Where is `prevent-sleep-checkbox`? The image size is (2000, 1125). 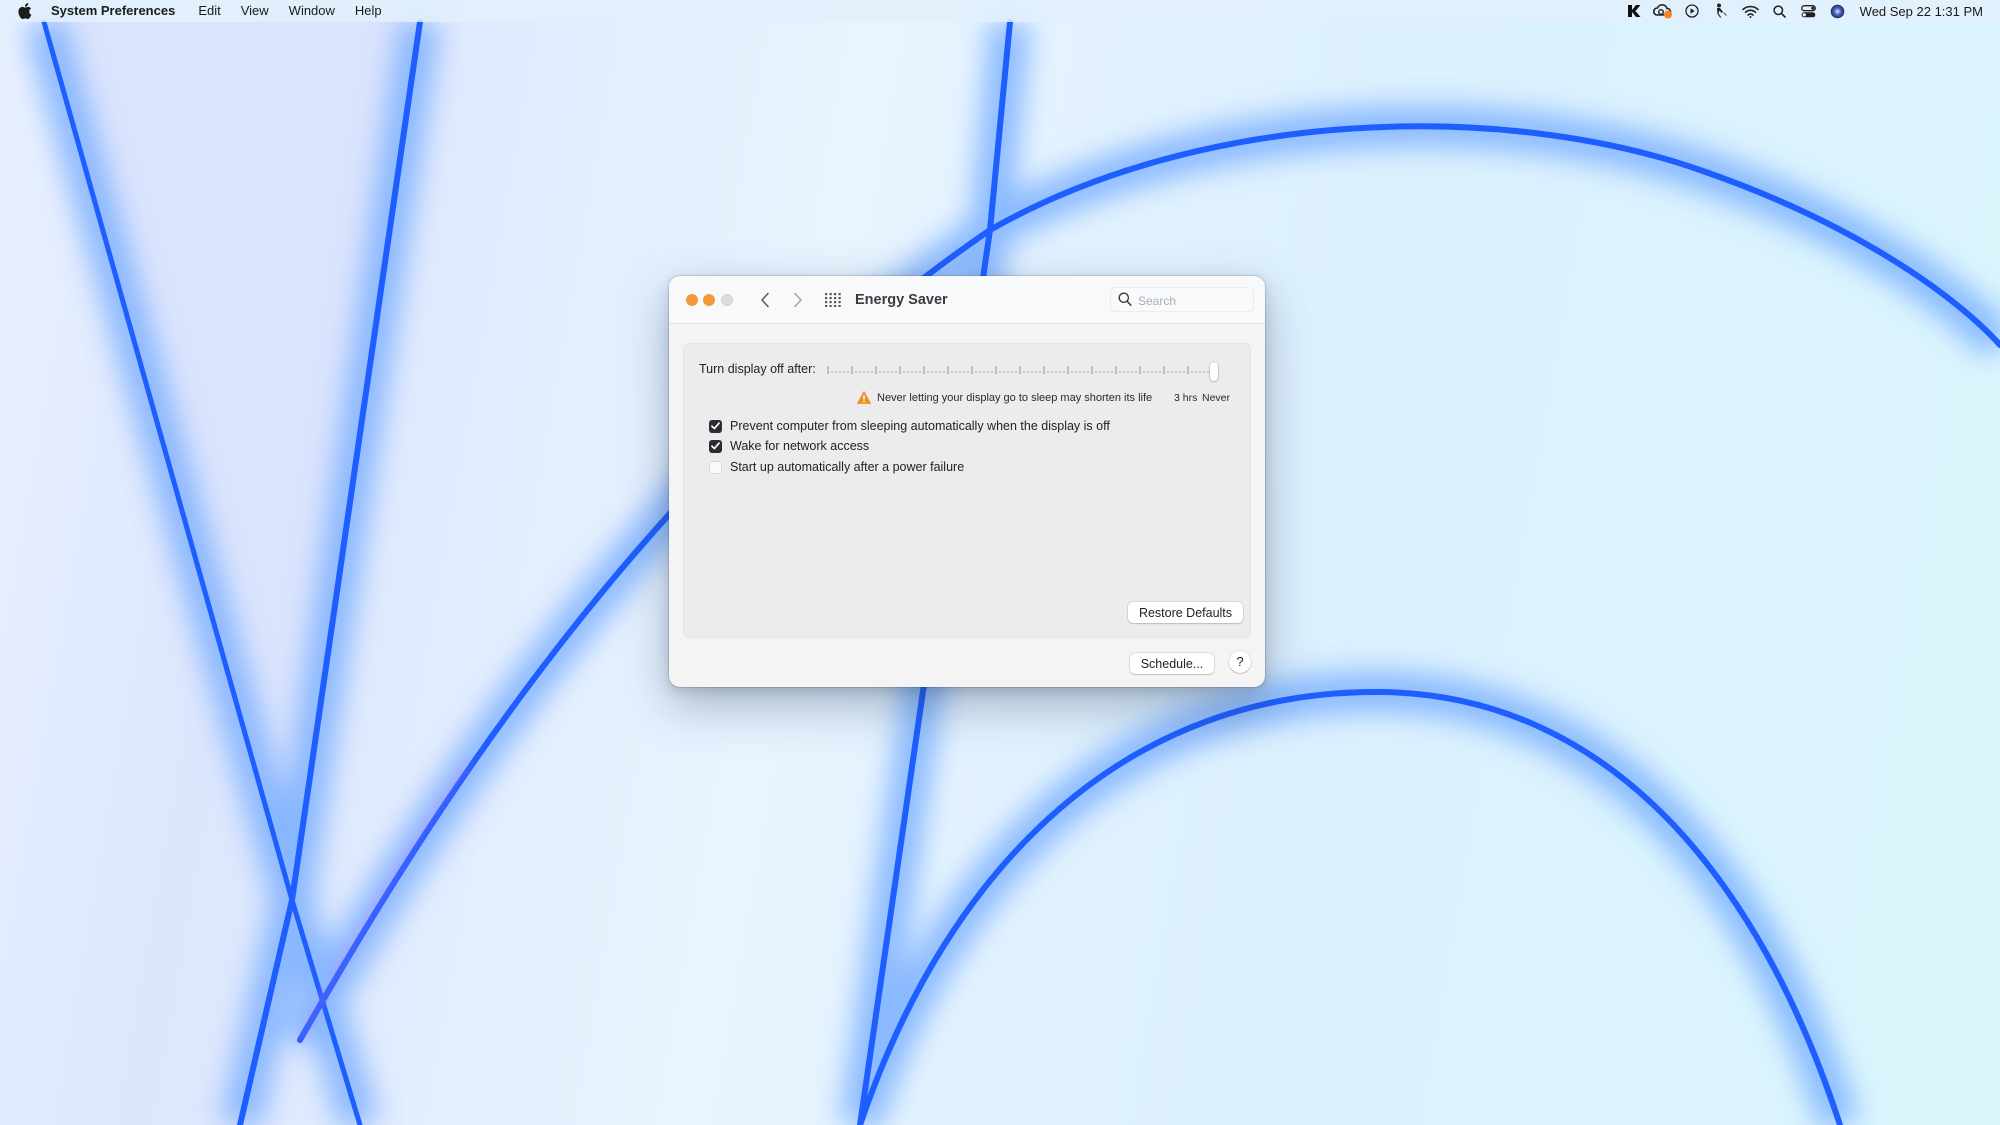
prevent-sleep-checkbox is located at coordinates (715, 426).